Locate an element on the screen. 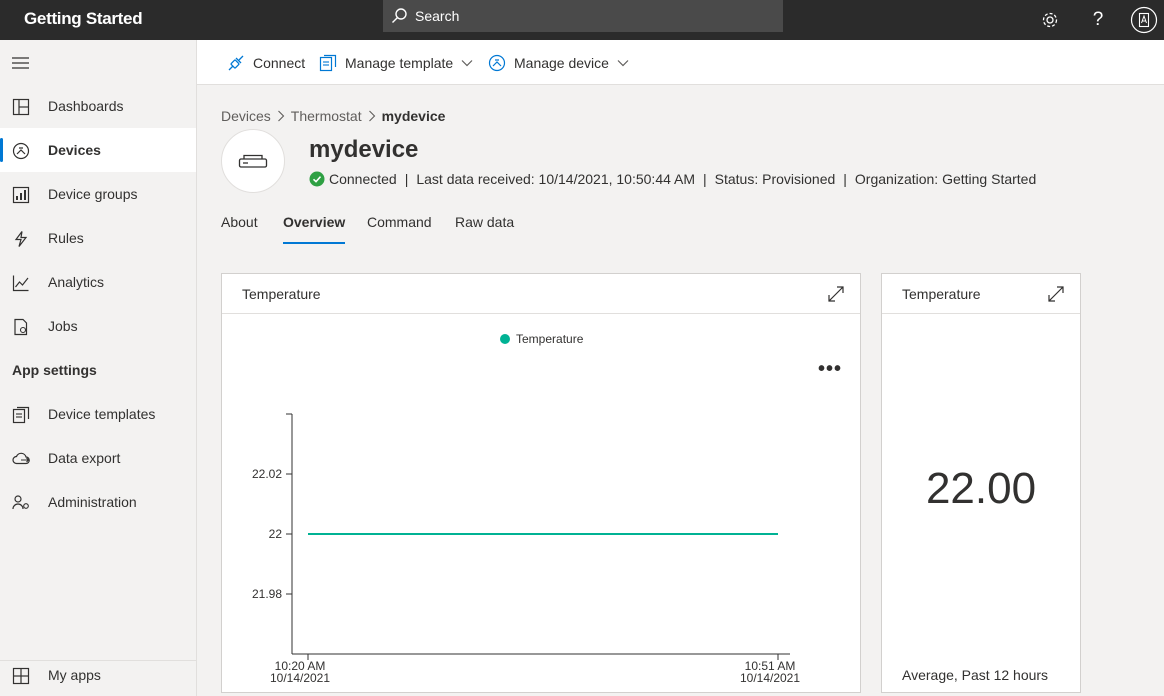 The width and height of the screenshot is (1164, 696). settings-icon is located at coordinates (1050, 20).